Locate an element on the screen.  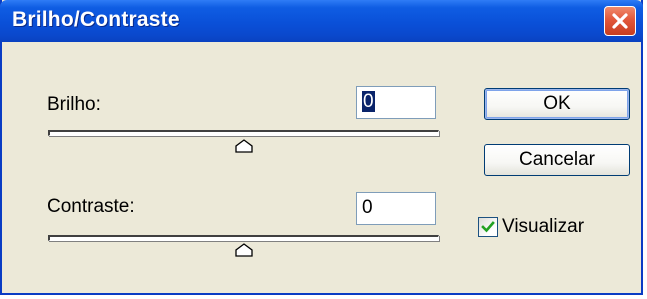
preview-checkbox is located at coordinates (488, 227).